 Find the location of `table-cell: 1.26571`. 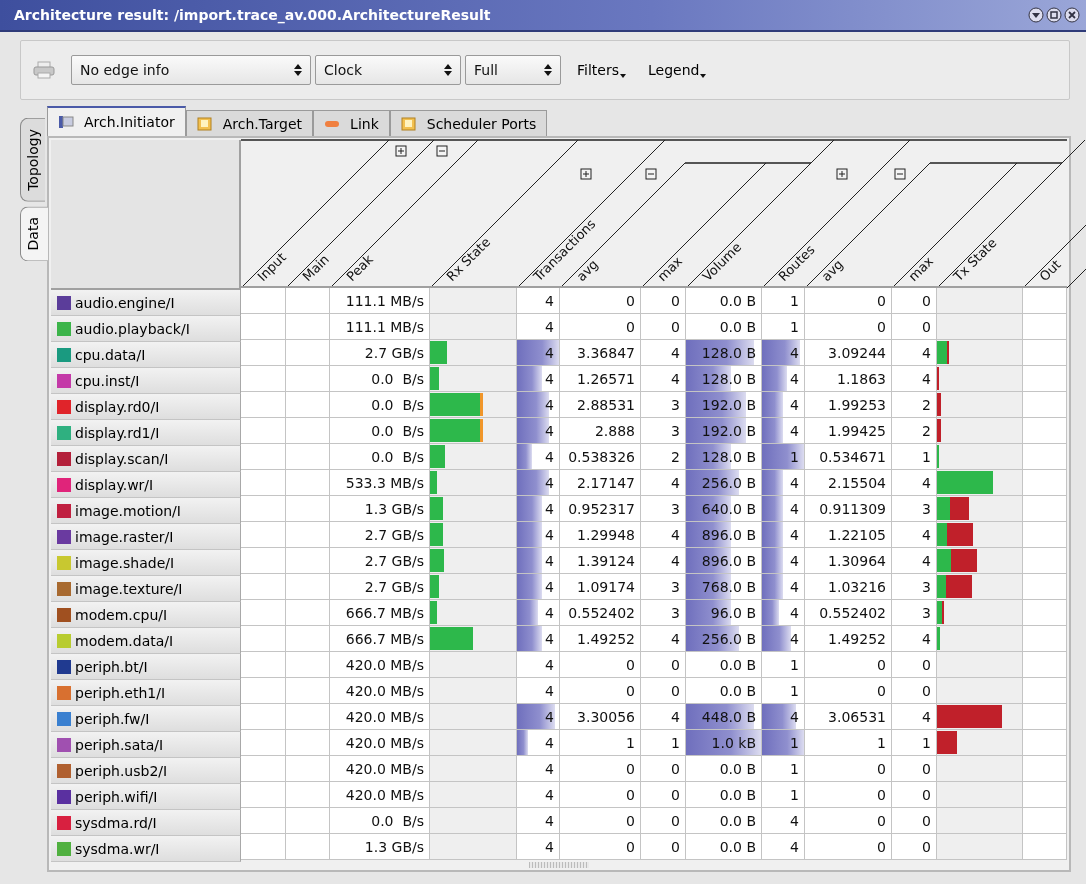

table-cell: 1.26571 is located at coordinates (600, 379).